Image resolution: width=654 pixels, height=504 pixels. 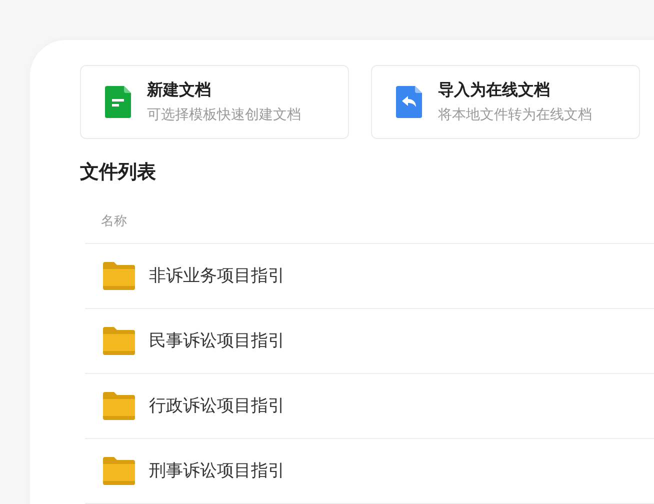 I want to click on card-subtitle: 可选择模板快速创建文档, so click(x=224, y=114).